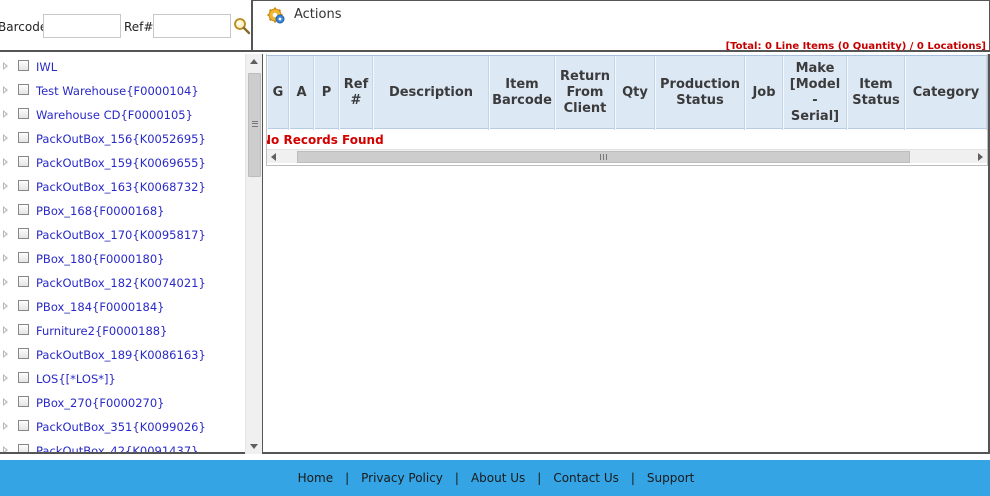  What do you see at coordinates (117, 448) in the screenshot?
I see `tree-node-label: PackOutBox_42{K0091437}` at bounding box center [117, 448].